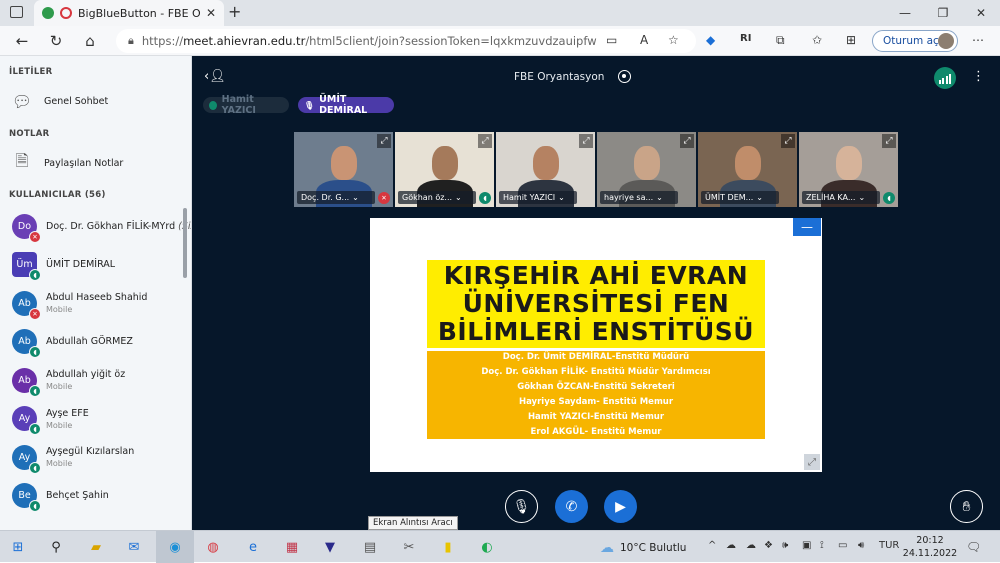 The height and width of the screenshot is (563, 1000). What do you see at coordinates (806, 545) in the screenshot?
I see `usb-icon: ▣` at bounding box center [806, 545].